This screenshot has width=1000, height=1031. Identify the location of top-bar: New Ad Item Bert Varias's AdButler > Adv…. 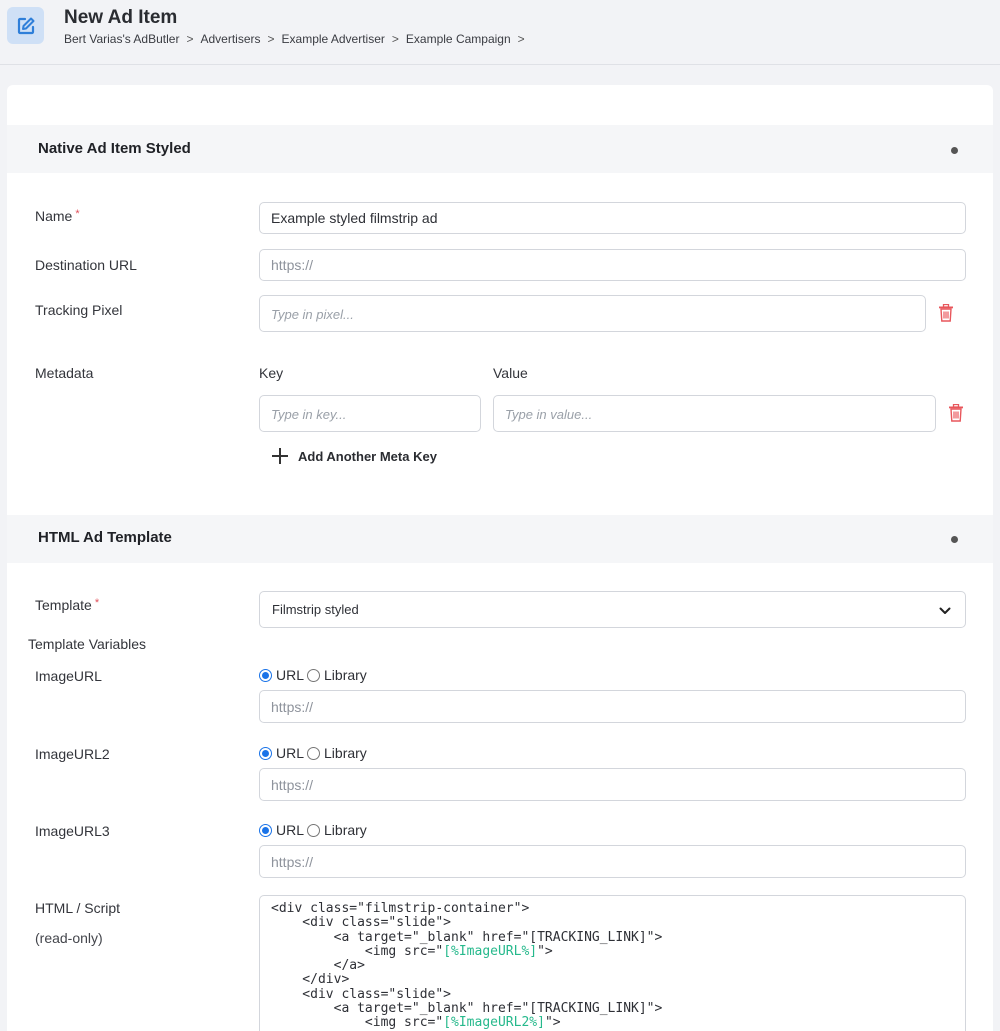
(500, 32).